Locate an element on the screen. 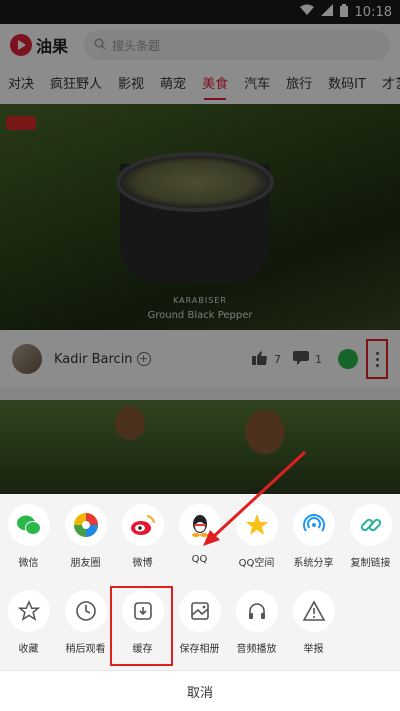 This screenshot has width=400, height=711. share-label: 微信 is located at coordinates (28, 563).